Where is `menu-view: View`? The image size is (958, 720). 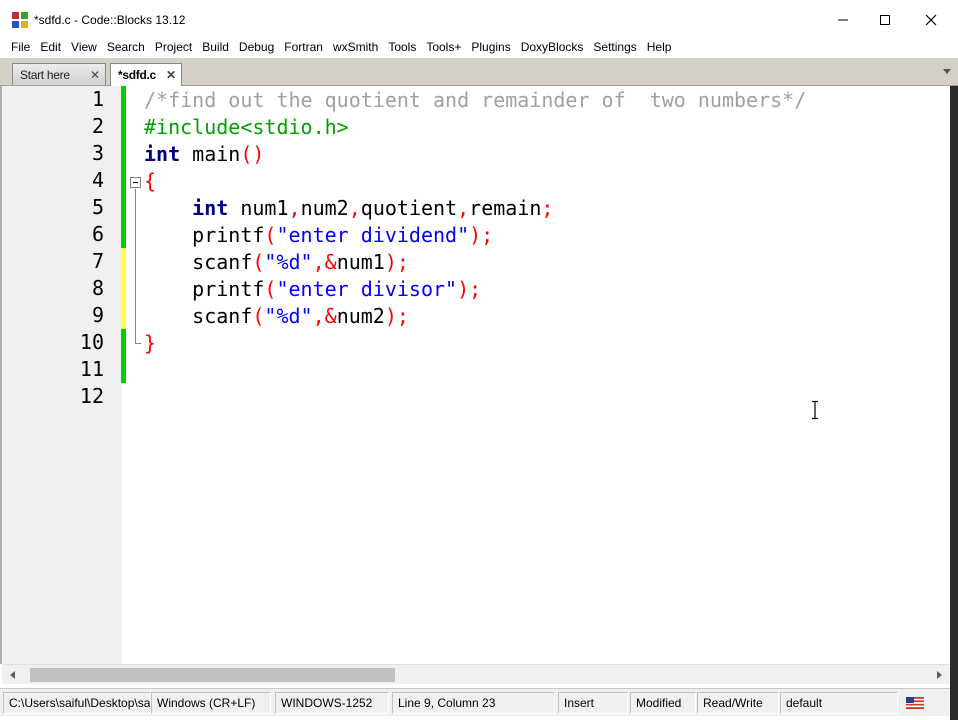
menu-view: View is located at coordinates (84, 47).